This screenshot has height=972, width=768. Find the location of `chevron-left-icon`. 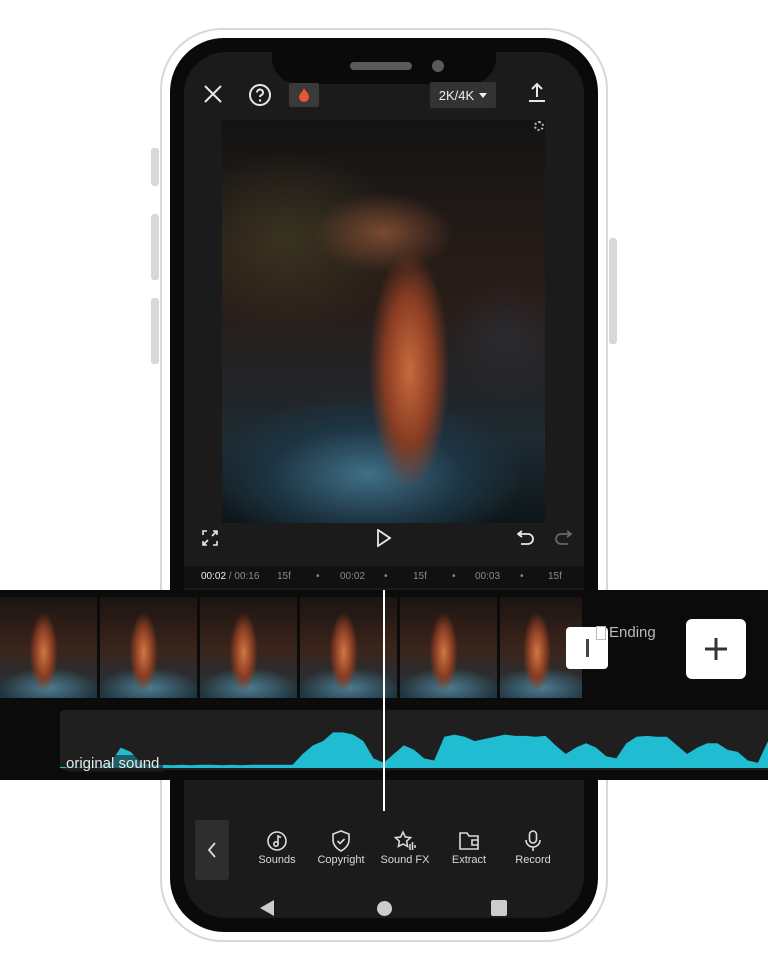

chevron-left-icon is located at coordinates (211, 850).